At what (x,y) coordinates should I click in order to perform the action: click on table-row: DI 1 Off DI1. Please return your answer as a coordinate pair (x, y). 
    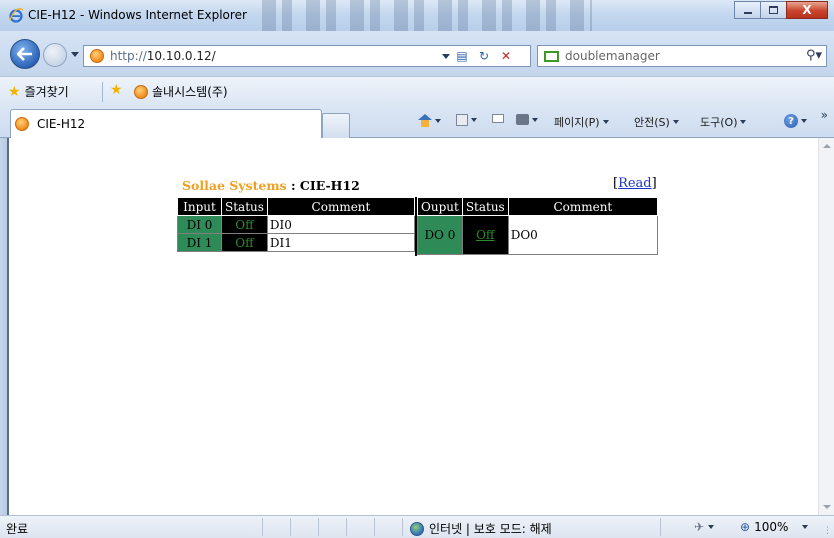
    Looking at the image, I should click on (296, 242).